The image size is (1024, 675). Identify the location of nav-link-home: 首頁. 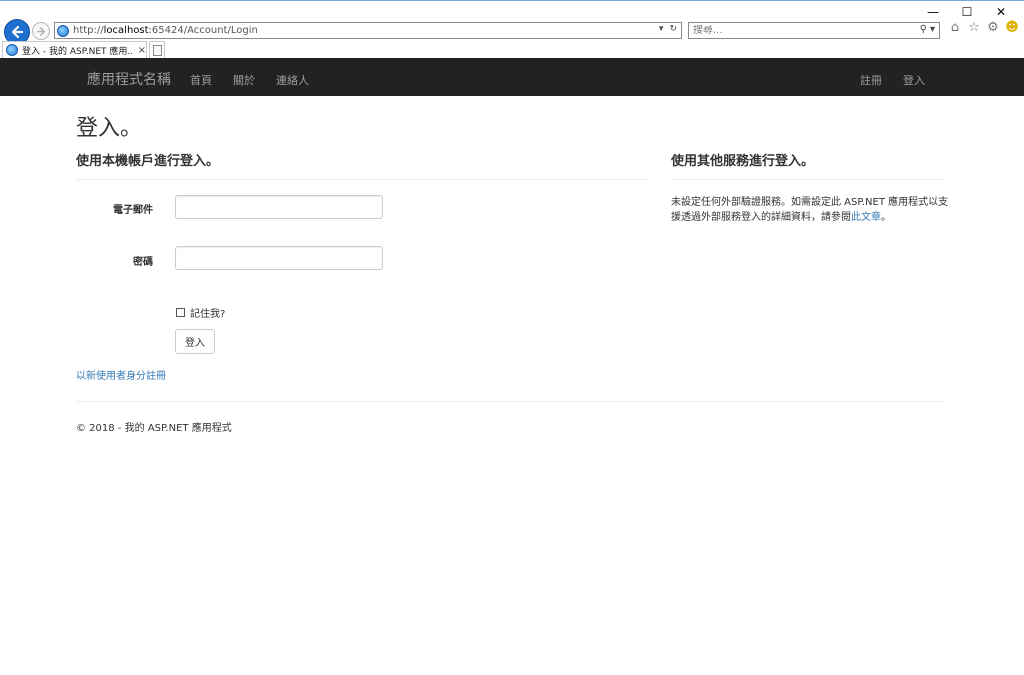
(201, 80).